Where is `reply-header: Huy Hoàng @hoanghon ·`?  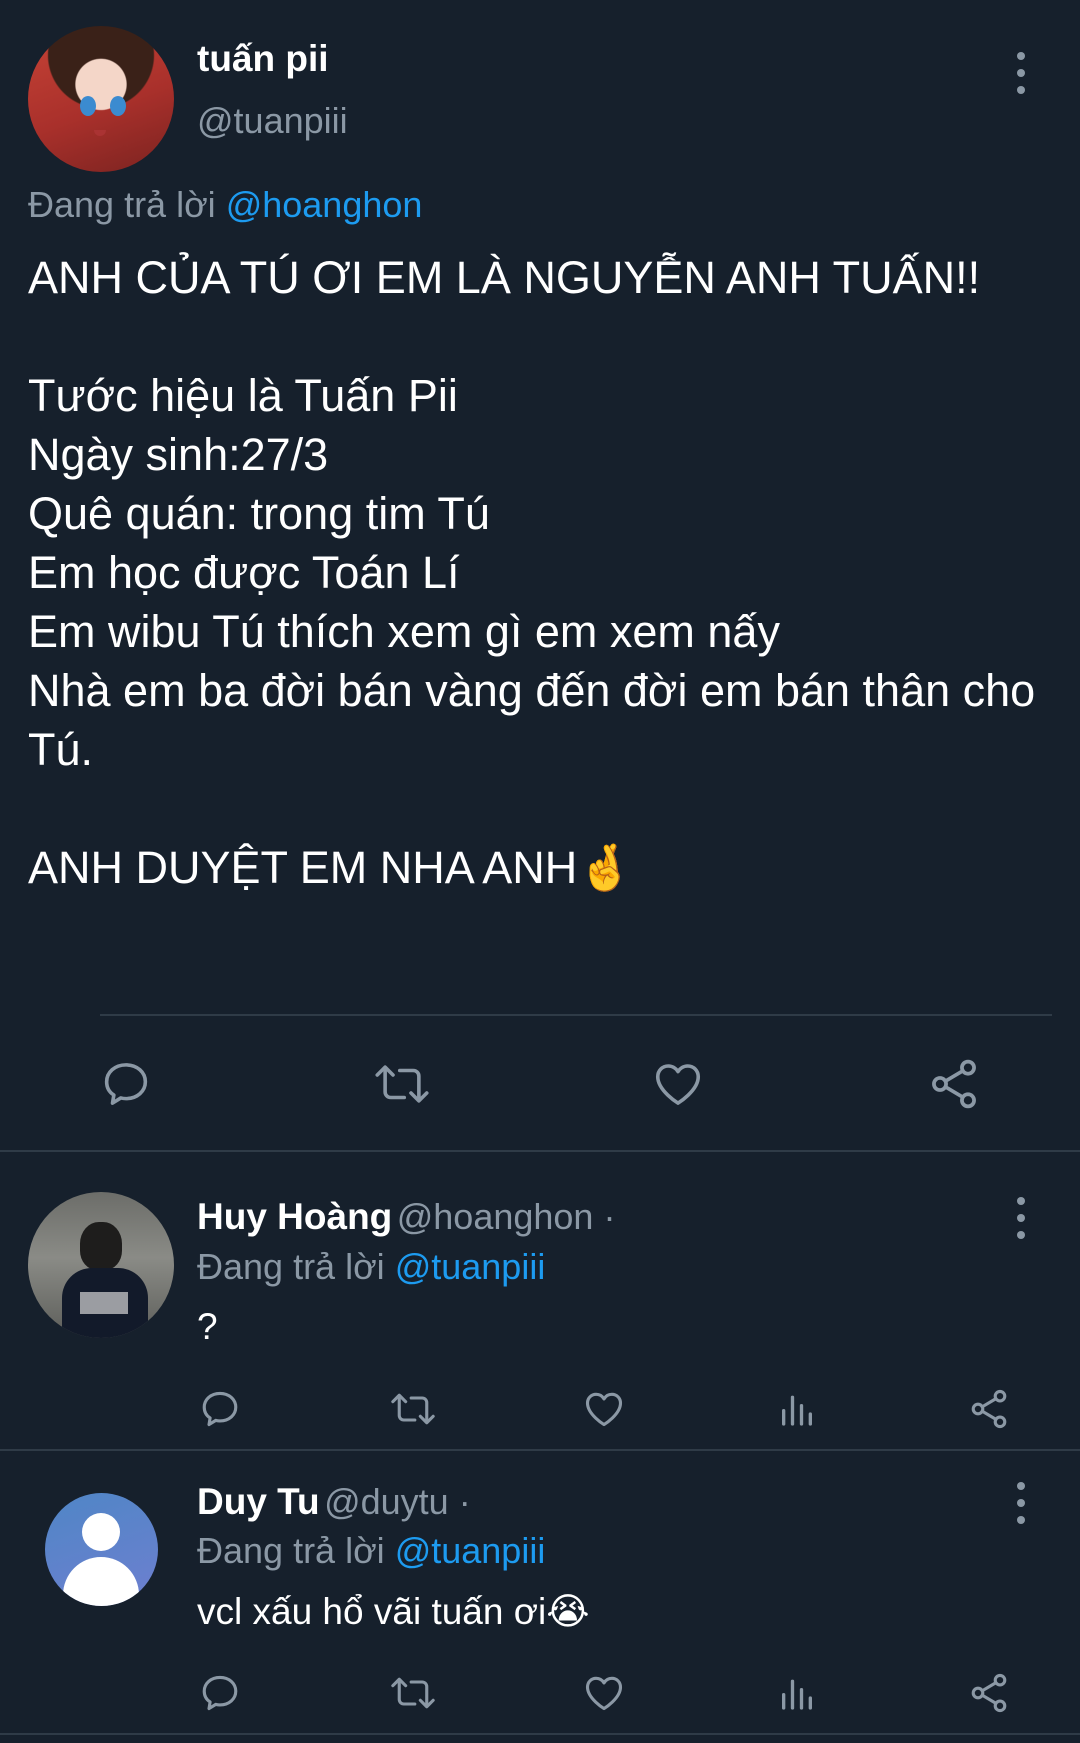 reply-header: Huy Hoàng @hoanghon · is located at coordinates (406, 1217).